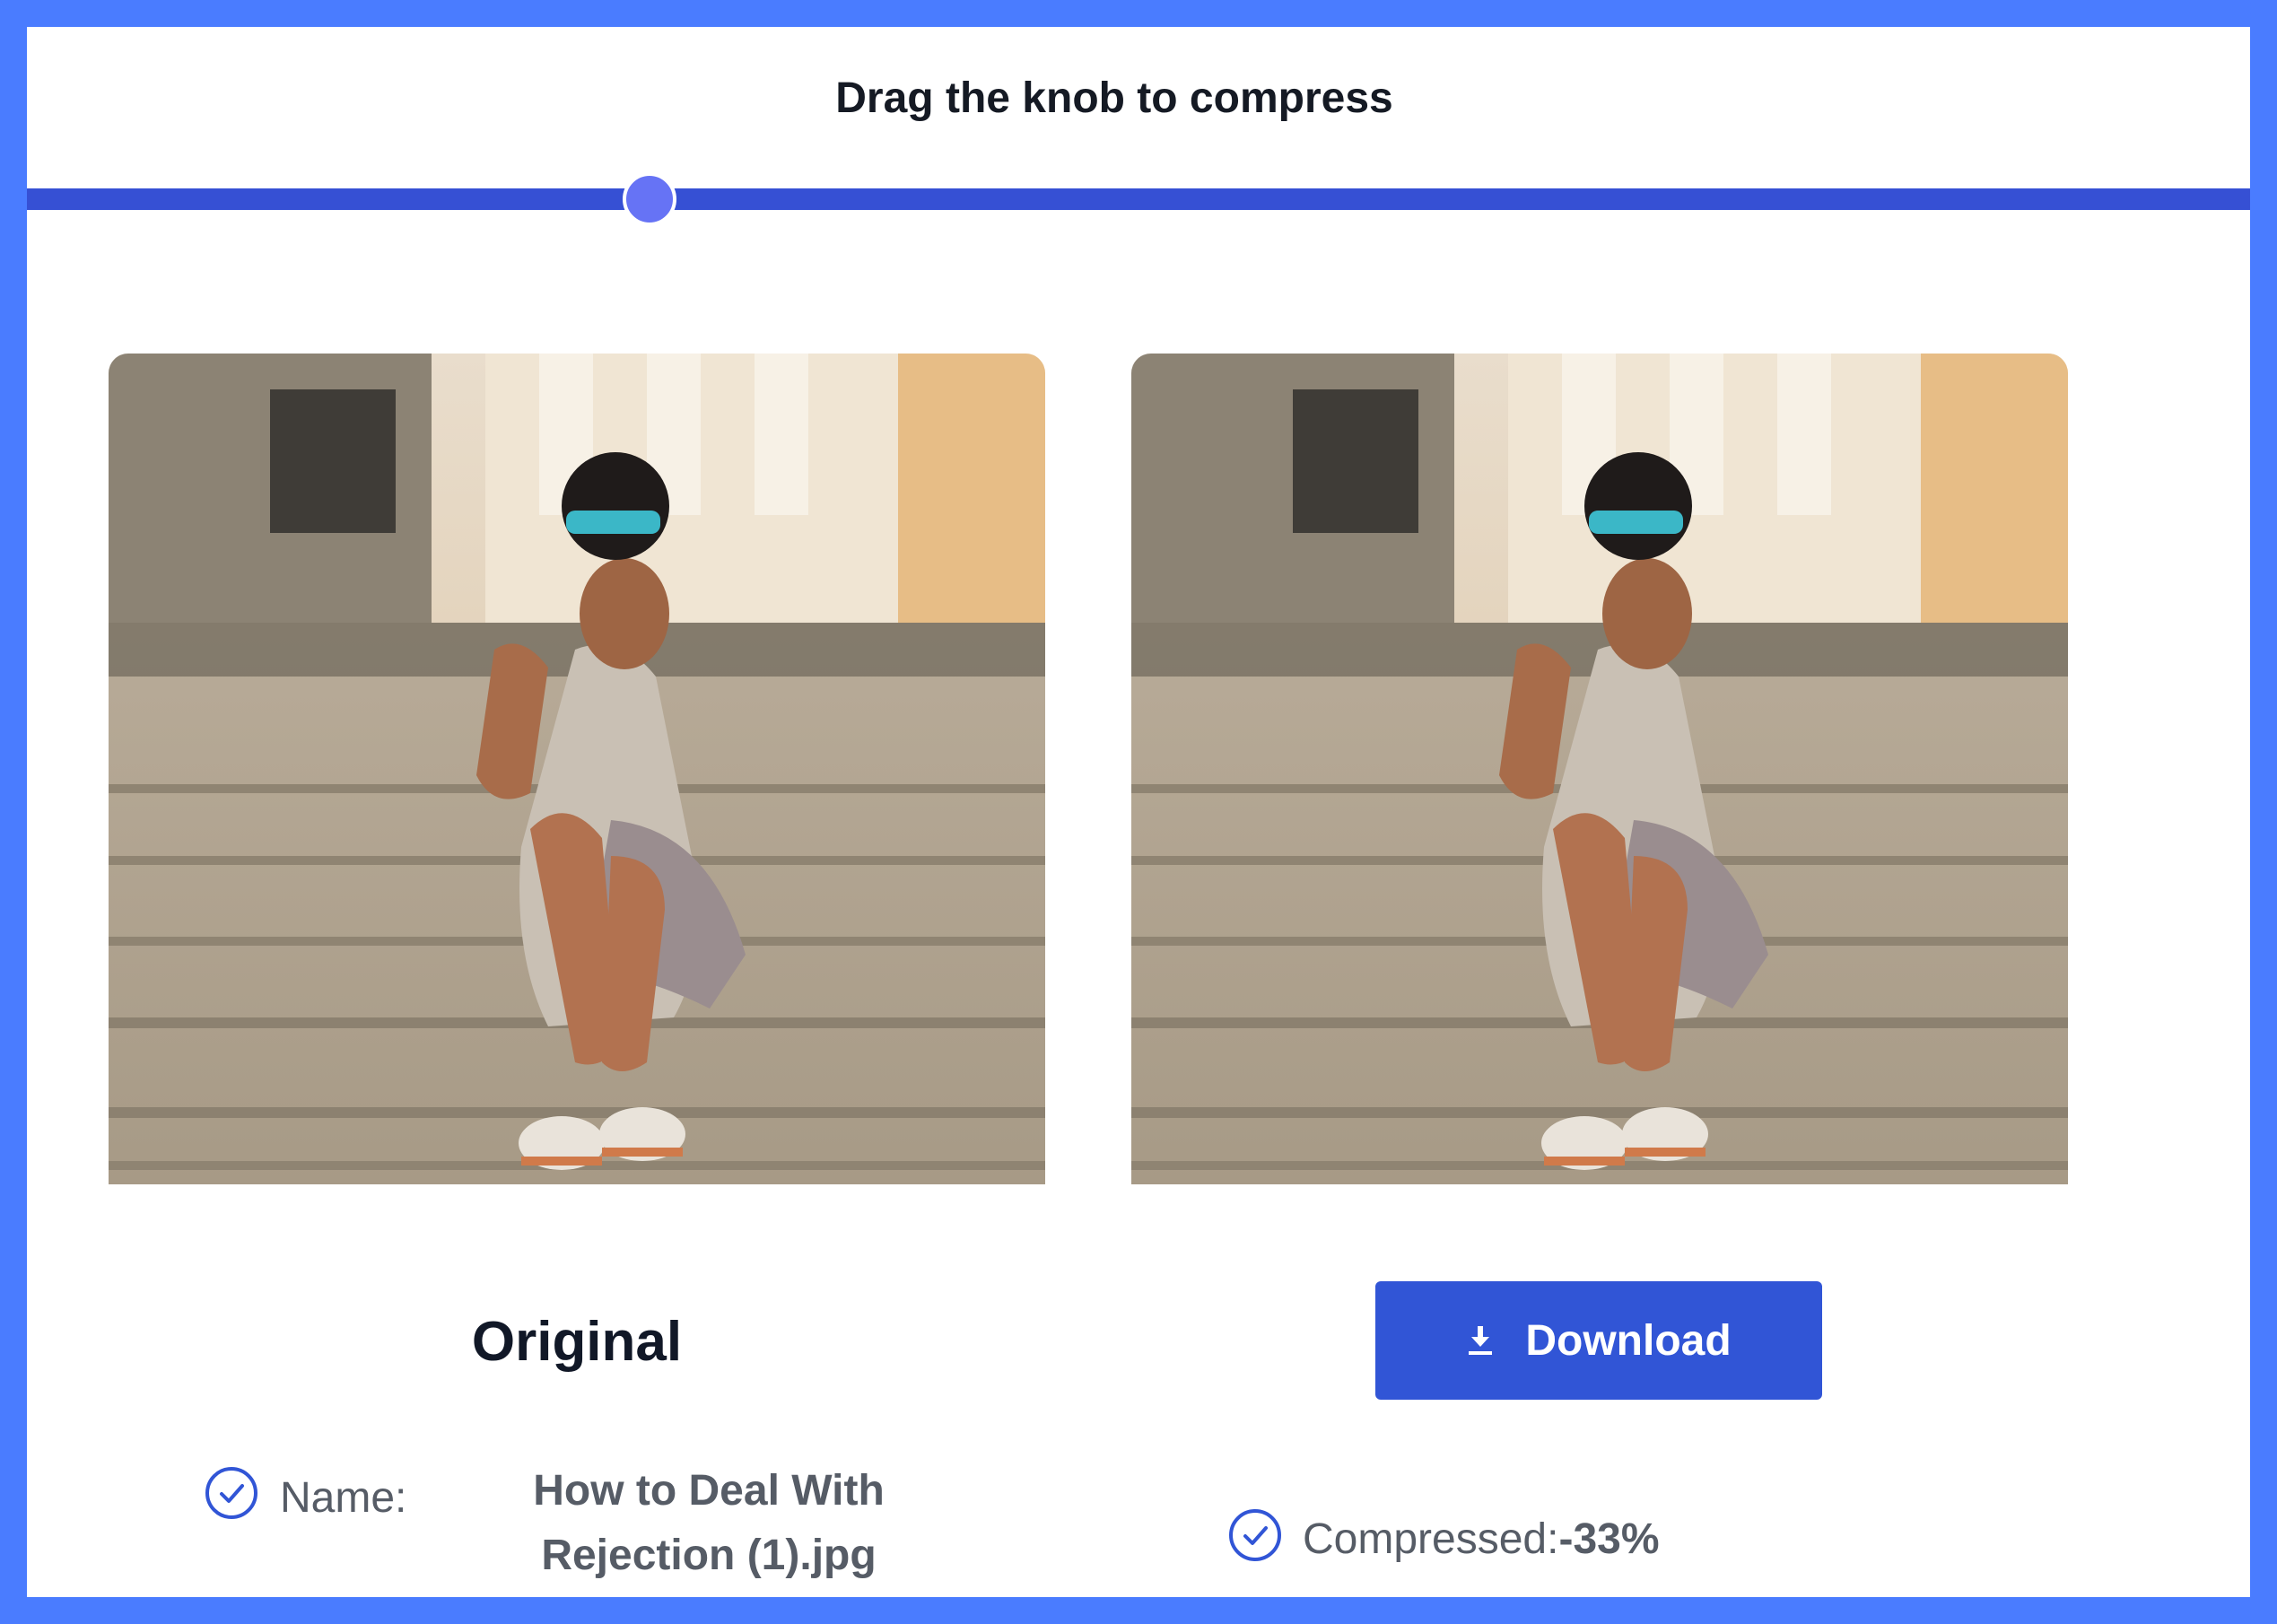 Image resolution: width=2277 pixels, height=1624 pixels. What do you see at coordinates (1609, 1539) in the screenshot?
I see `compressed-value: -33%` at bounding box center [1609, 1539].